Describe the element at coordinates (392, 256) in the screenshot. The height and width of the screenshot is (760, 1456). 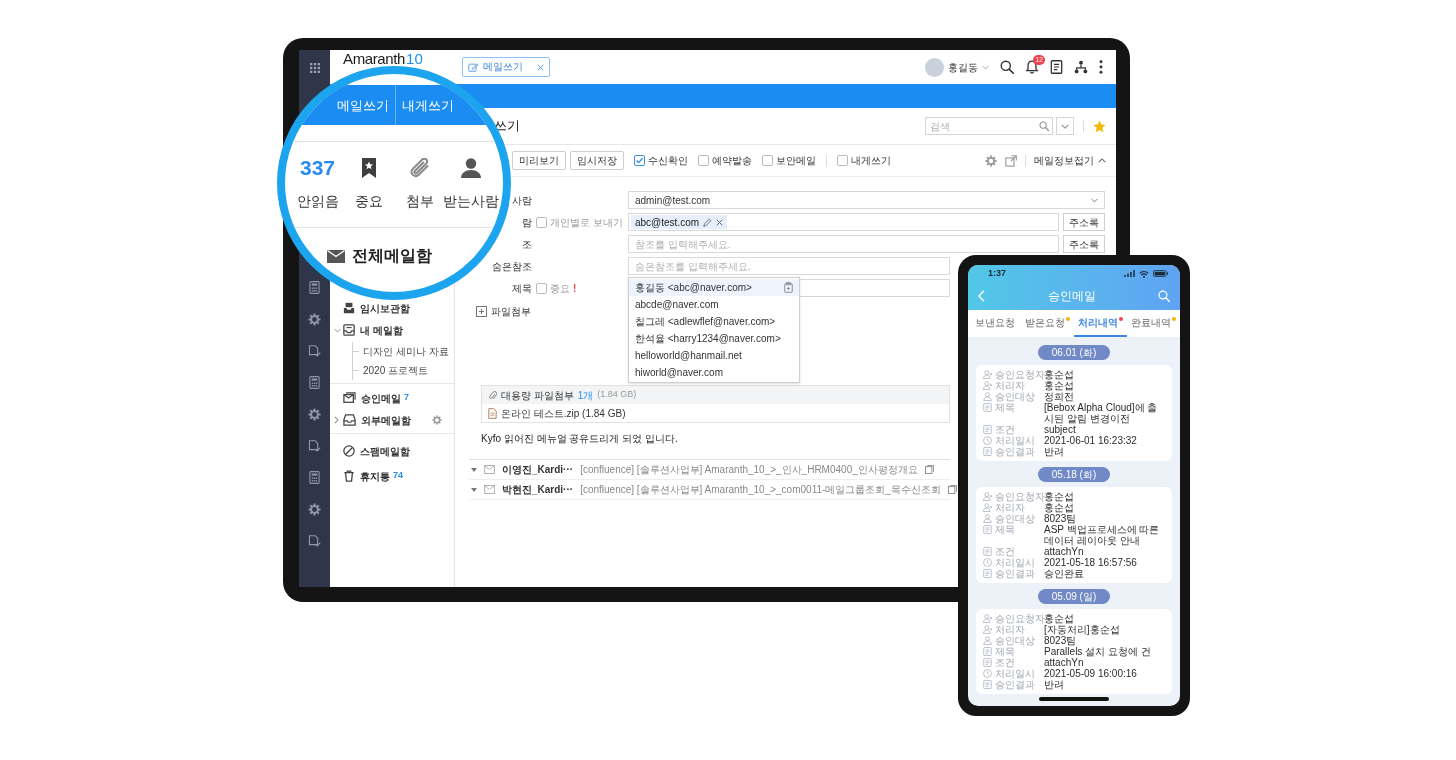
I see `mailbox-title: 전체메일함` at that location.